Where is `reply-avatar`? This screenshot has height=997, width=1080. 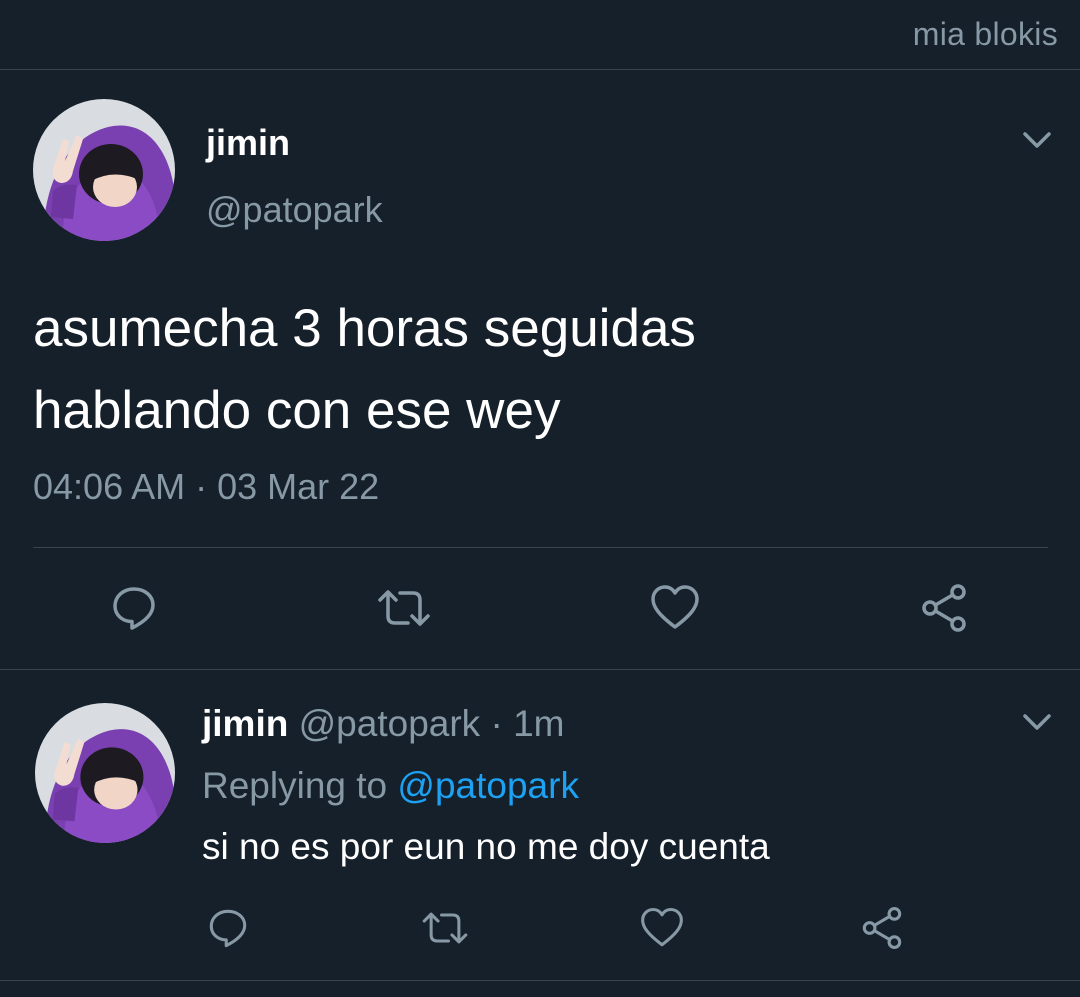
reply-avatar is located at coordinates (105, 773).